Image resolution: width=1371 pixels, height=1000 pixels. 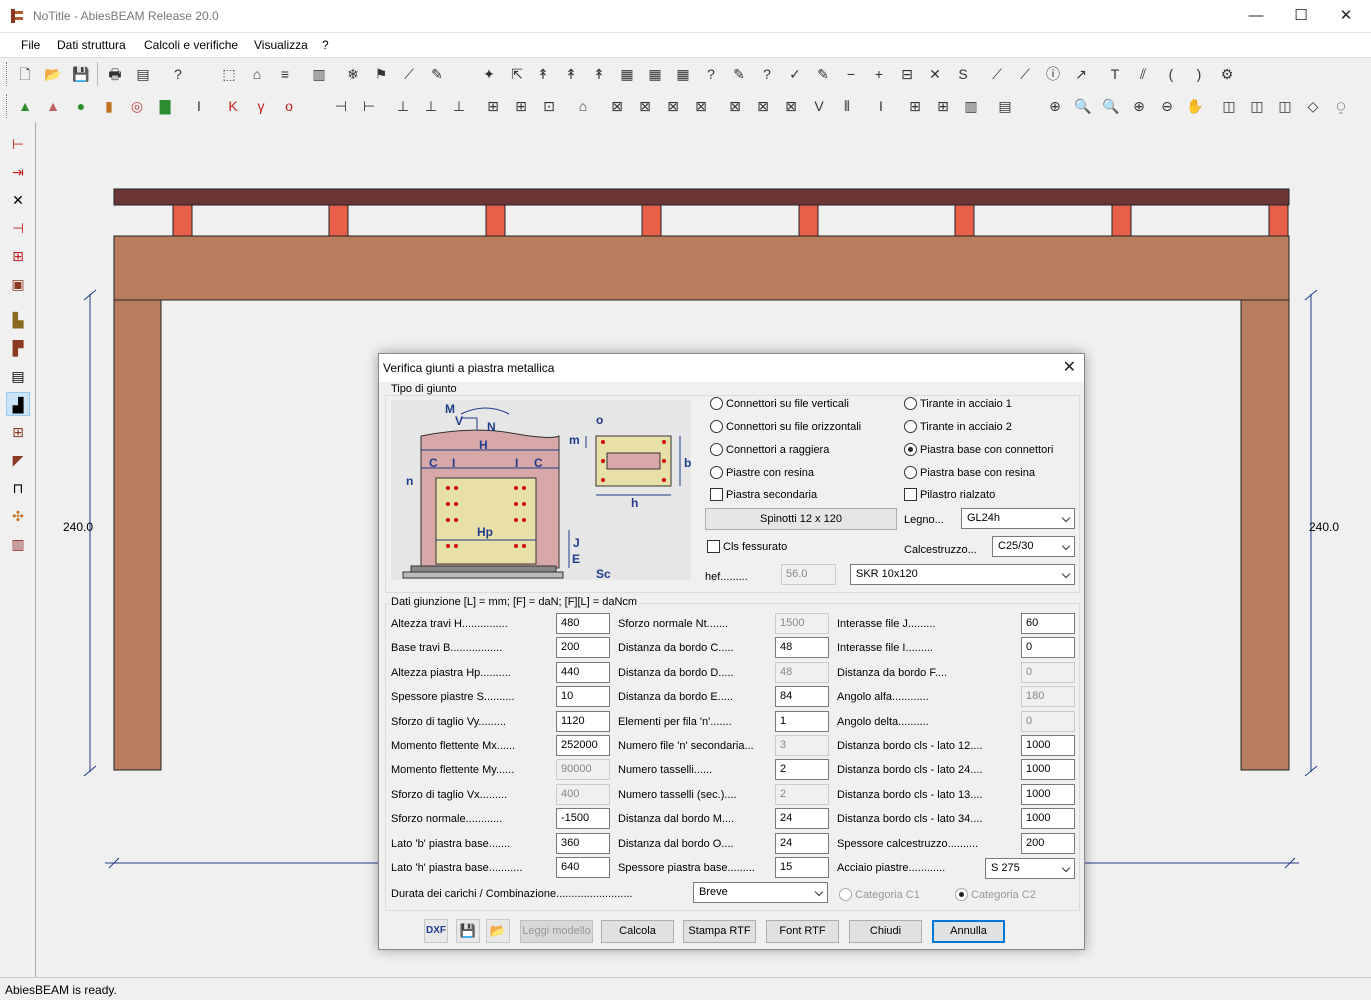 What do you see at coordinates (1018, 518) in the screenshot?
I see `legno-select: GL24h` at bounding box center [1018, 518].